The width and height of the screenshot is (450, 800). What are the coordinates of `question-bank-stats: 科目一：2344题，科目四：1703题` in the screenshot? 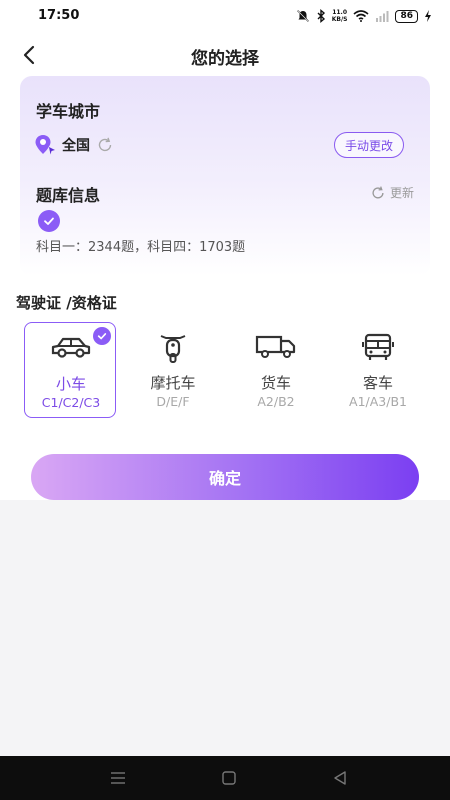 It's located at (141, 247).